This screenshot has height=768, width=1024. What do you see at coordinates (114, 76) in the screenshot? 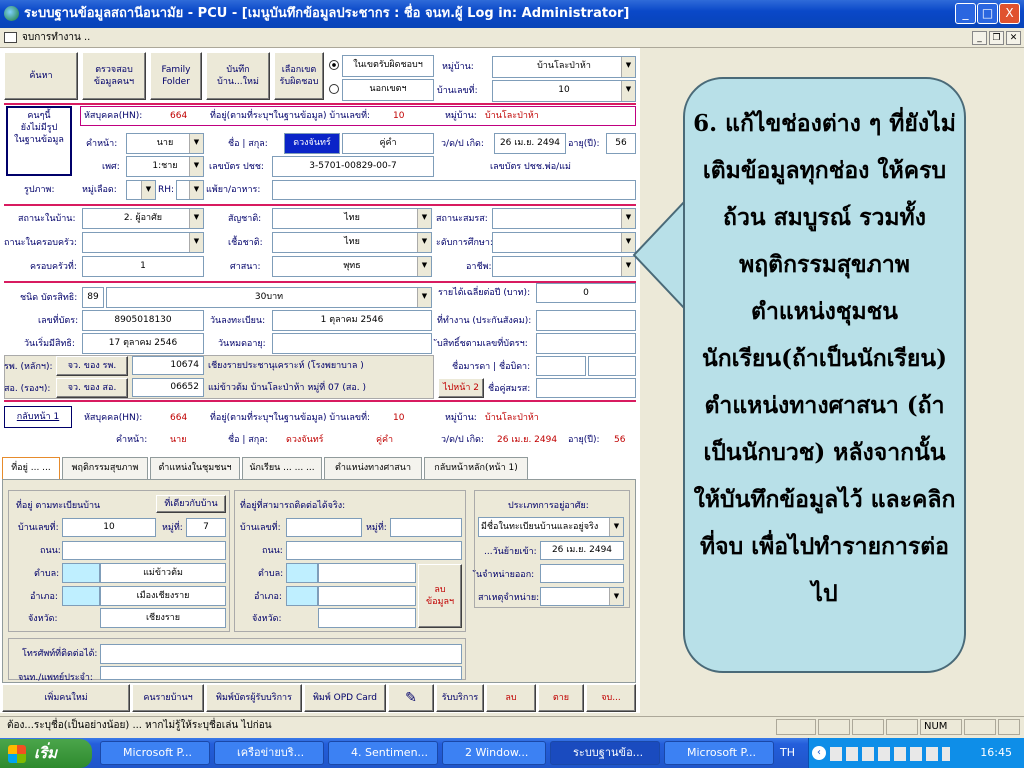
I see `check-person-button: ตรวจสอบ ข้อมูลคนฯ` at bounding box center [114, 76].